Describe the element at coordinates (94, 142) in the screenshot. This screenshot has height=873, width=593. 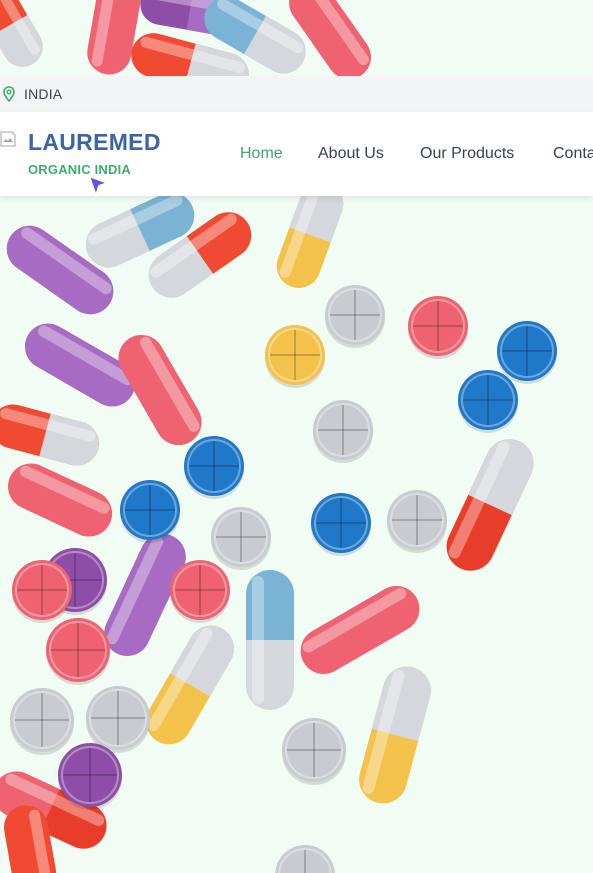
I see `brand-name: LAUREMED` at that location.